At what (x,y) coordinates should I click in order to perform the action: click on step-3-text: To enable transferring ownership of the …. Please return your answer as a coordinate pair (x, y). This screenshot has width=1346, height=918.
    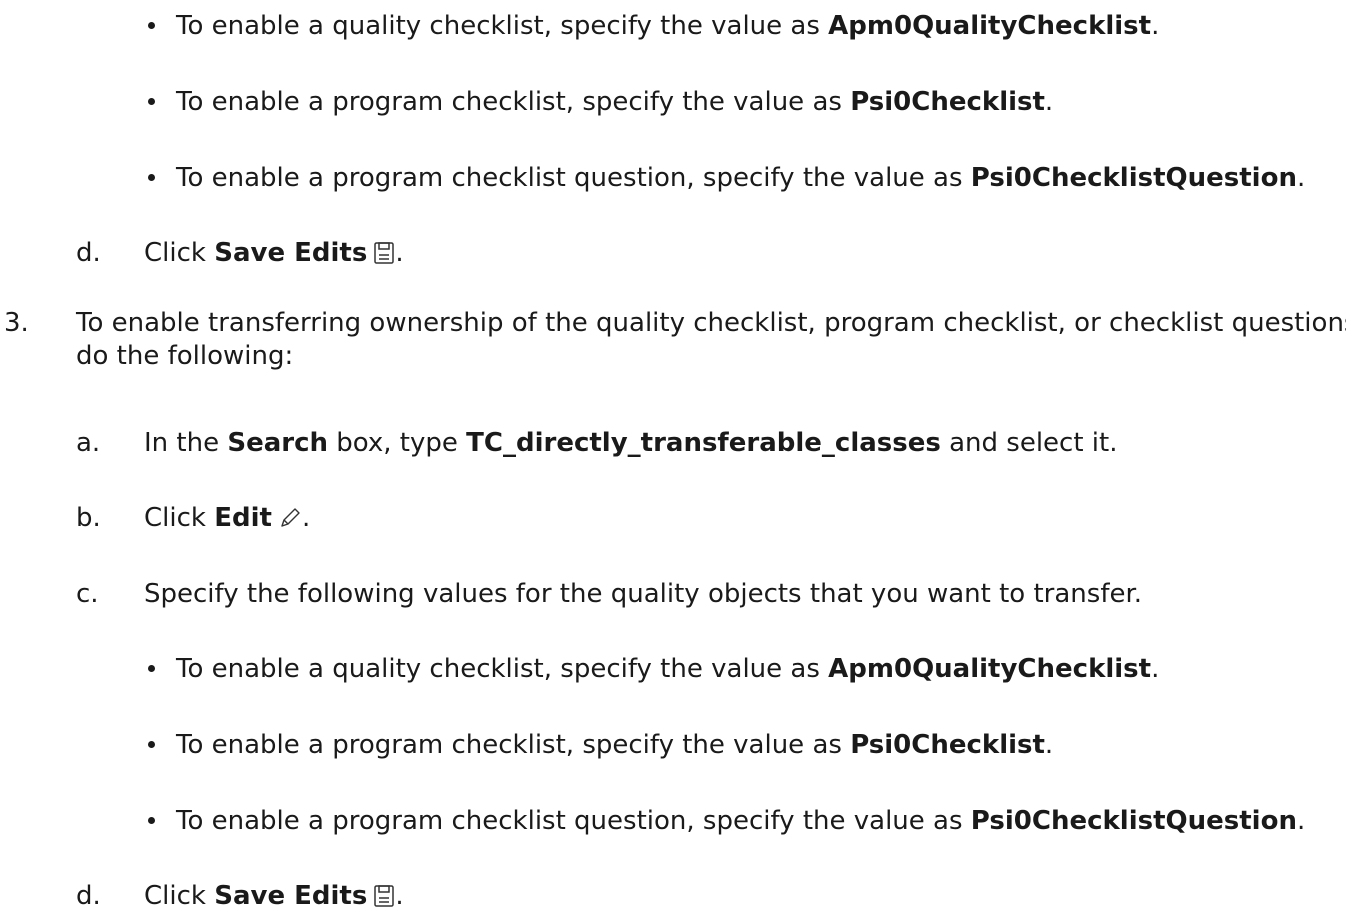
    Looking at the image, I should click on (711, 323).